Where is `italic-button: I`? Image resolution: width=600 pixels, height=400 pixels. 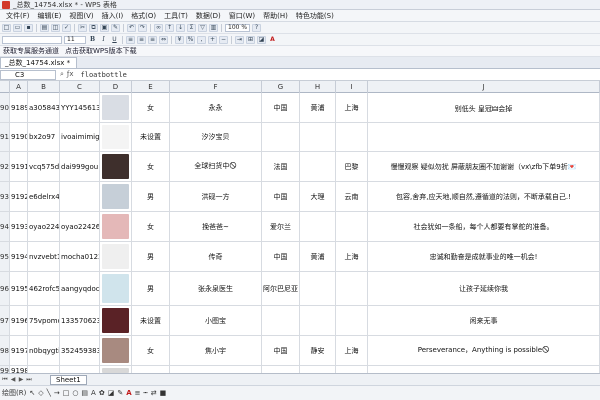
italic-button: I is located at coordinates (103, 40).